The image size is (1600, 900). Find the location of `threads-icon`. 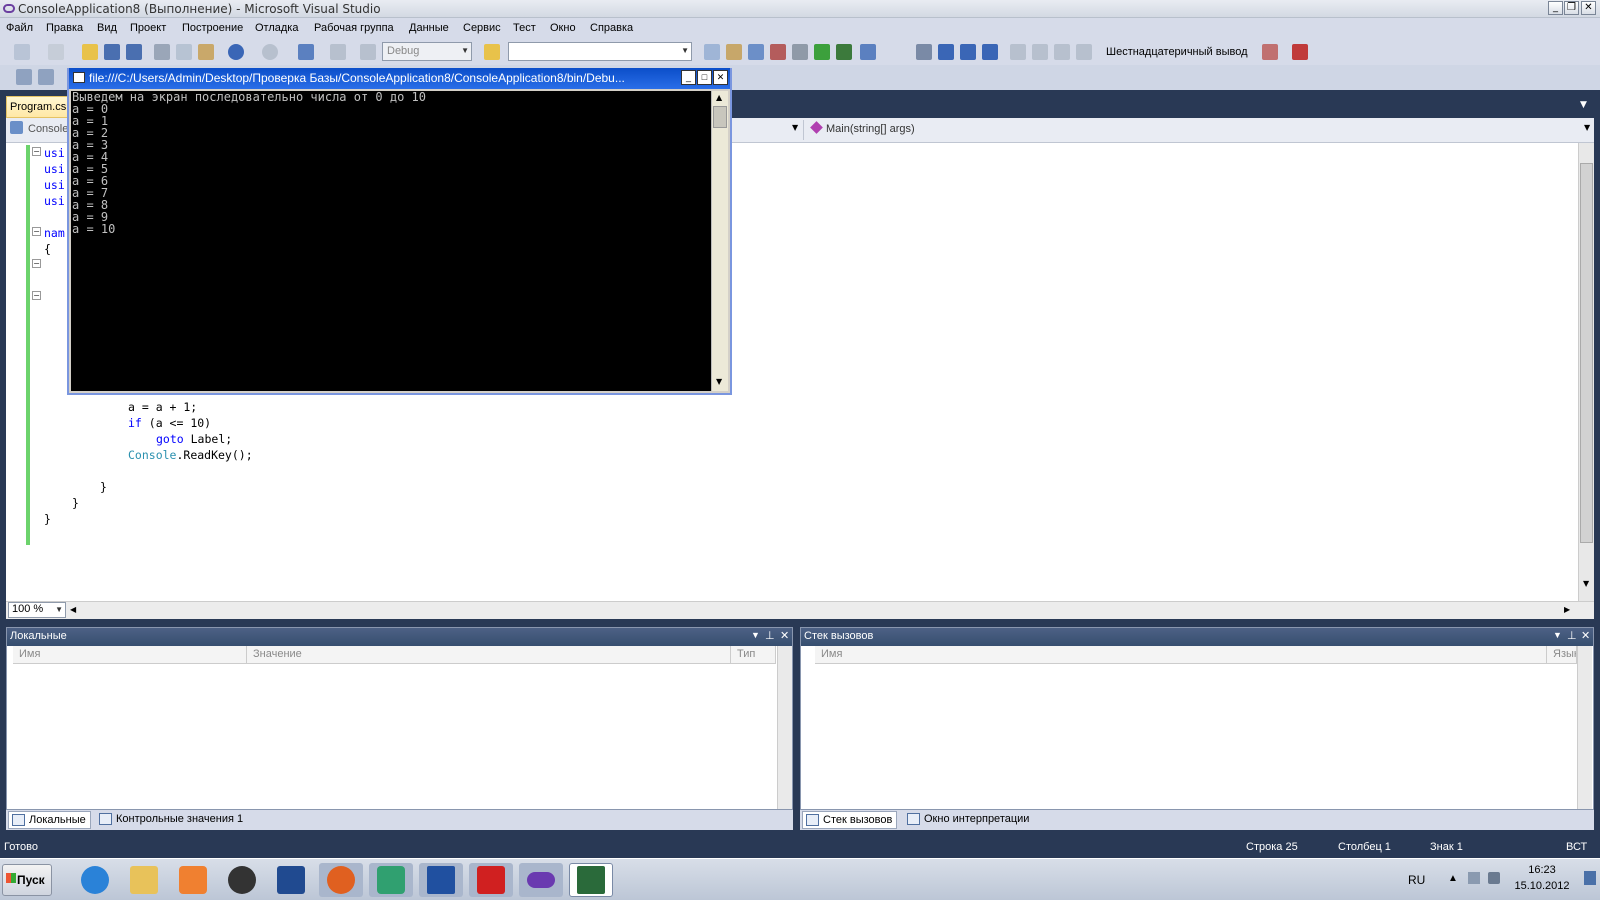

threads-icon is located at coordinates (1270, 52).